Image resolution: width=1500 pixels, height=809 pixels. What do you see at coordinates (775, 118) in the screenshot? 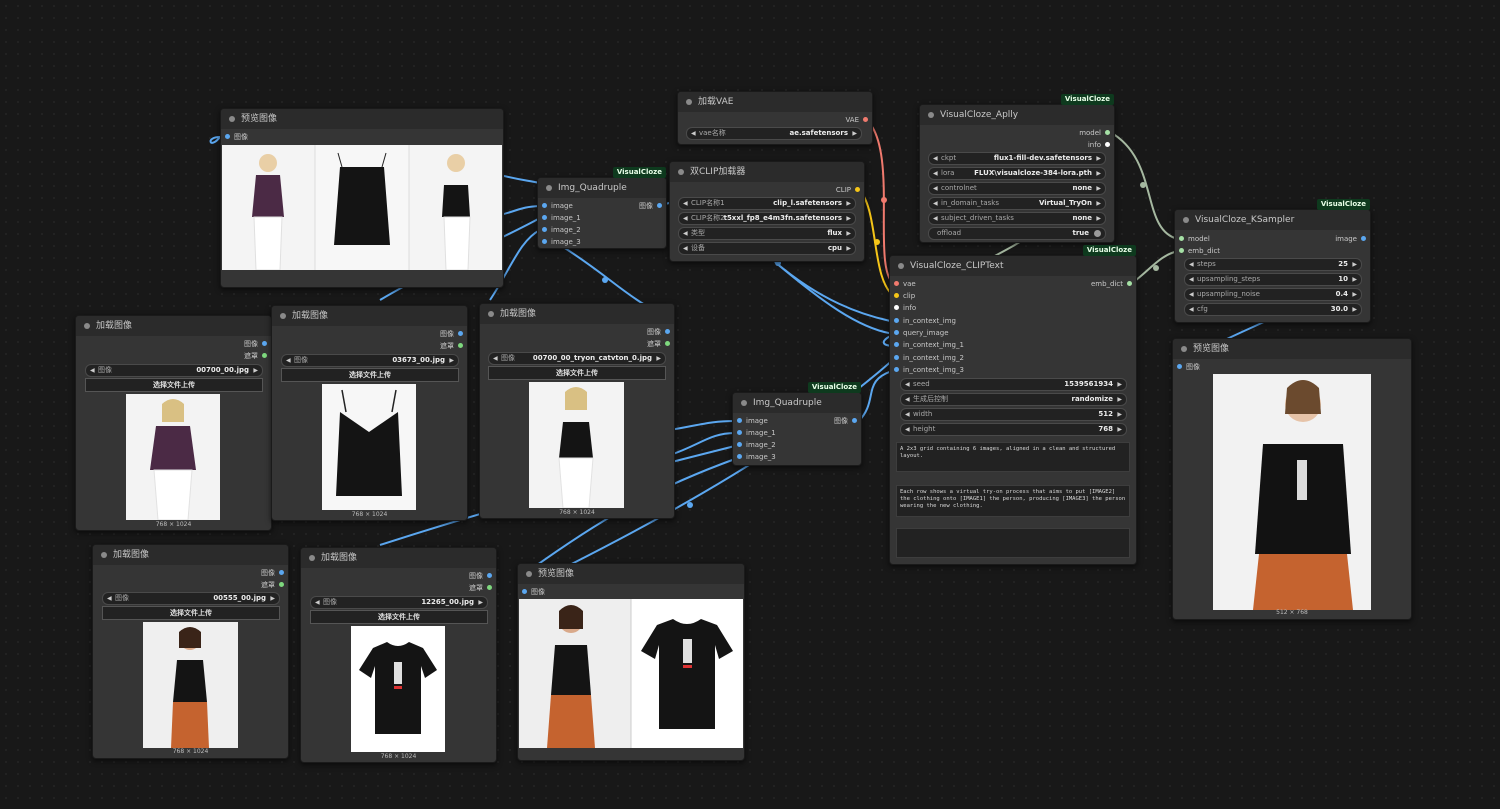
I see `load-vae-node: 加载VAE VAE ◀ vae名称 ae.safetensors ▶` at bounding box center [775, 118].